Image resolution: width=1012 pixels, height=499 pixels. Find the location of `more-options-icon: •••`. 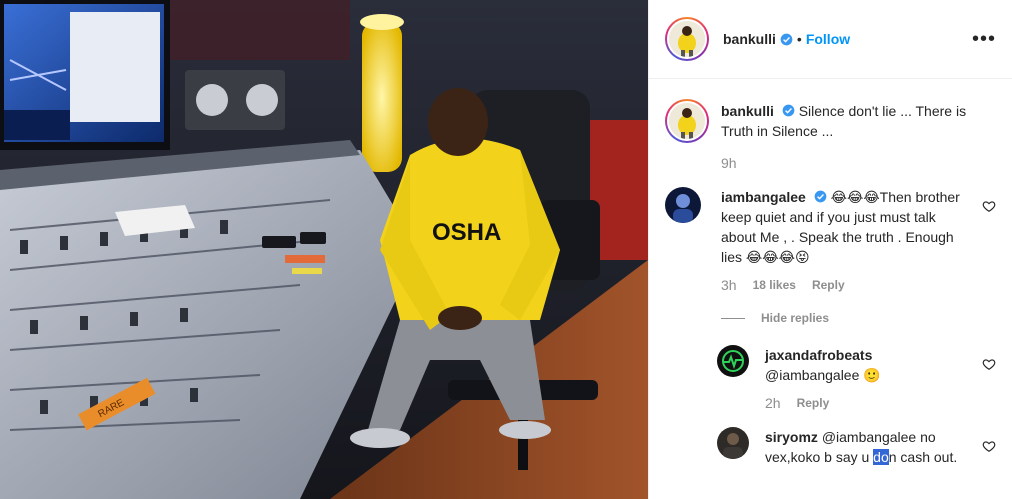

more-options-icon: ••• is located at coordinates (984, 39).